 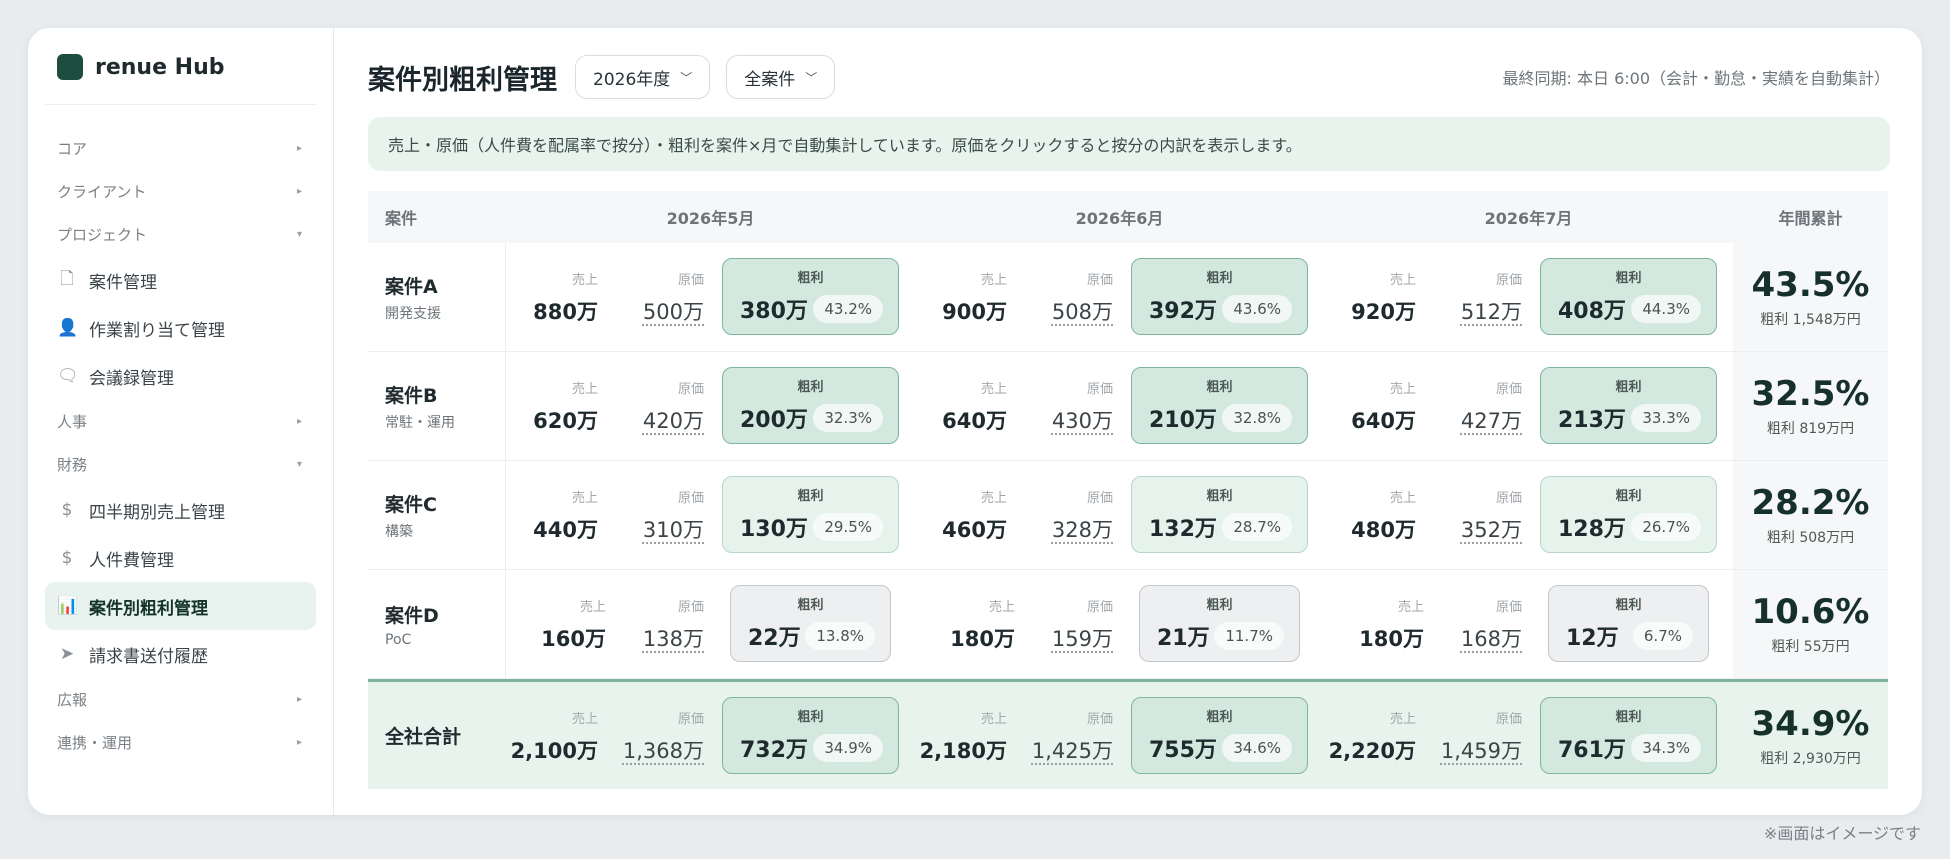 I want to click on gross-profit-value: 210万, so click(x=1183, y=420).